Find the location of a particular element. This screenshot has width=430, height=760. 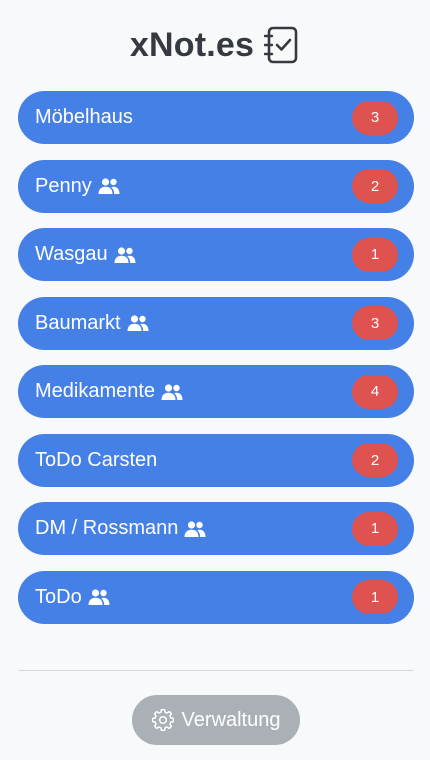

app-title: xNot.es is located at coordinates (192, 44).